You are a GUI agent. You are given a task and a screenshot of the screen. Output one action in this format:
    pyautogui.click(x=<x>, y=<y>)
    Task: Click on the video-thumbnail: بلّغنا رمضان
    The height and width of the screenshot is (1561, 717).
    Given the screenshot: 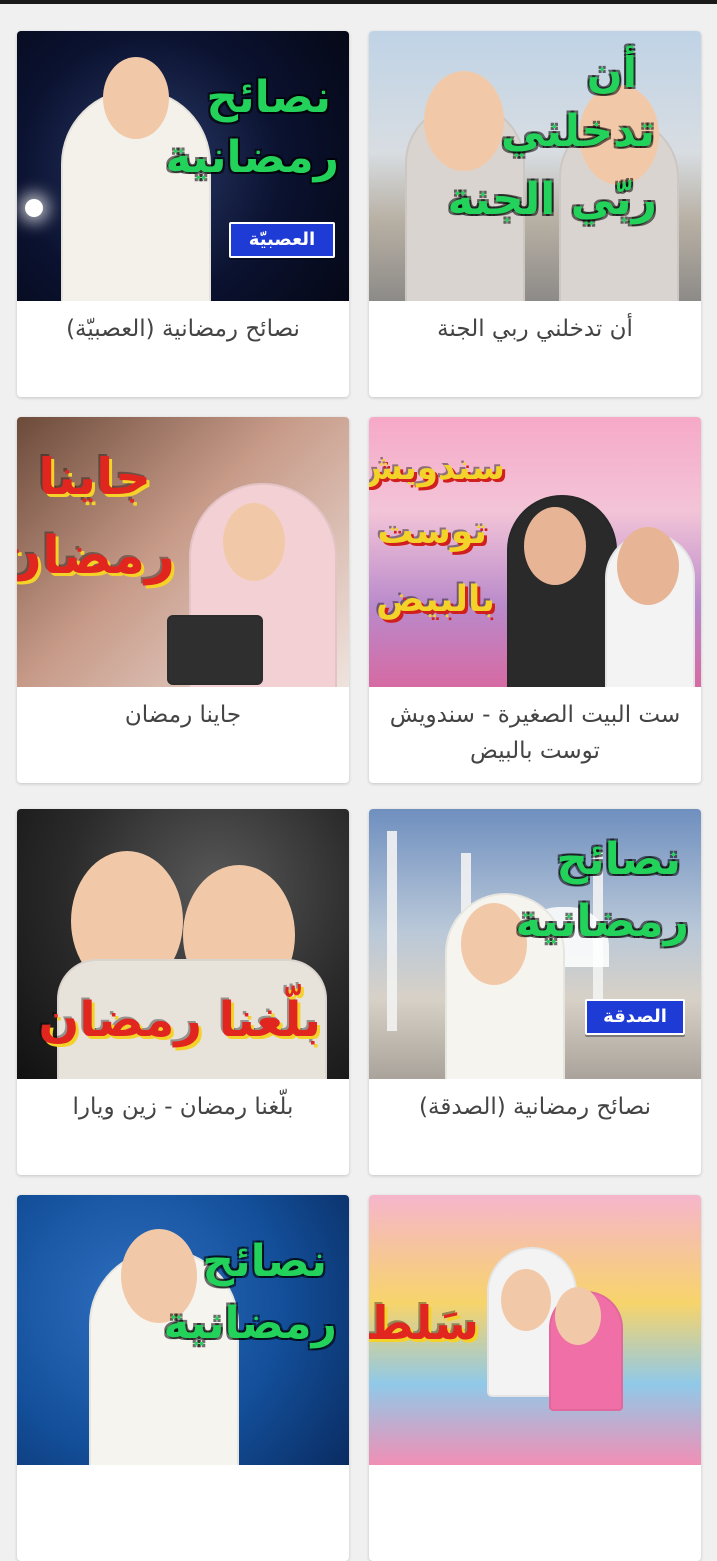 What is the action you would take?
    pyautogui.click(x=183, y=944)
    